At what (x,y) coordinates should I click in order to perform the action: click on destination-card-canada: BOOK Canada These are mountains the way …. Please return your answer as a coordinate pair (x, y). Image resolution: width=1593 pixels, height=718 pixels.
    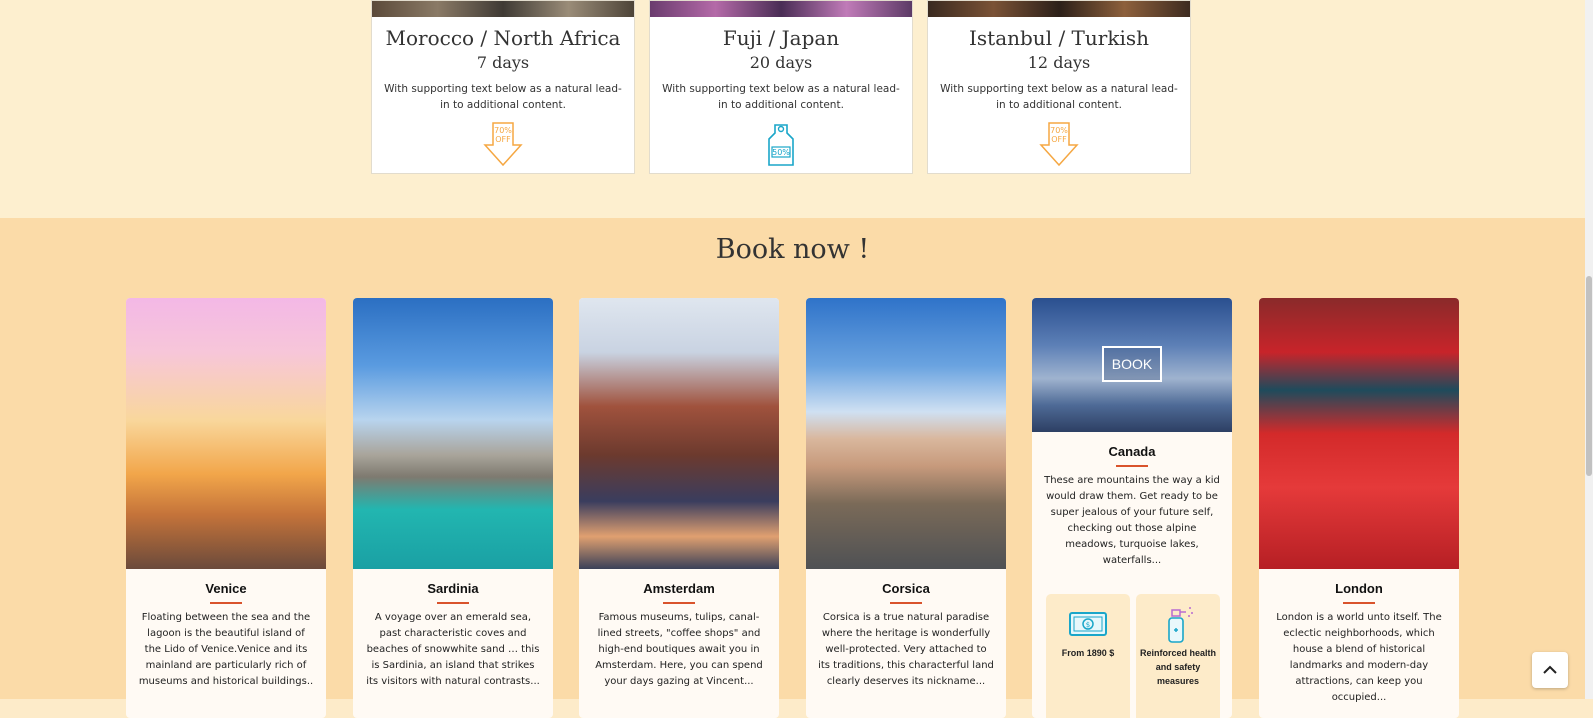
    Looking at the image, I should click on (1132, 508).